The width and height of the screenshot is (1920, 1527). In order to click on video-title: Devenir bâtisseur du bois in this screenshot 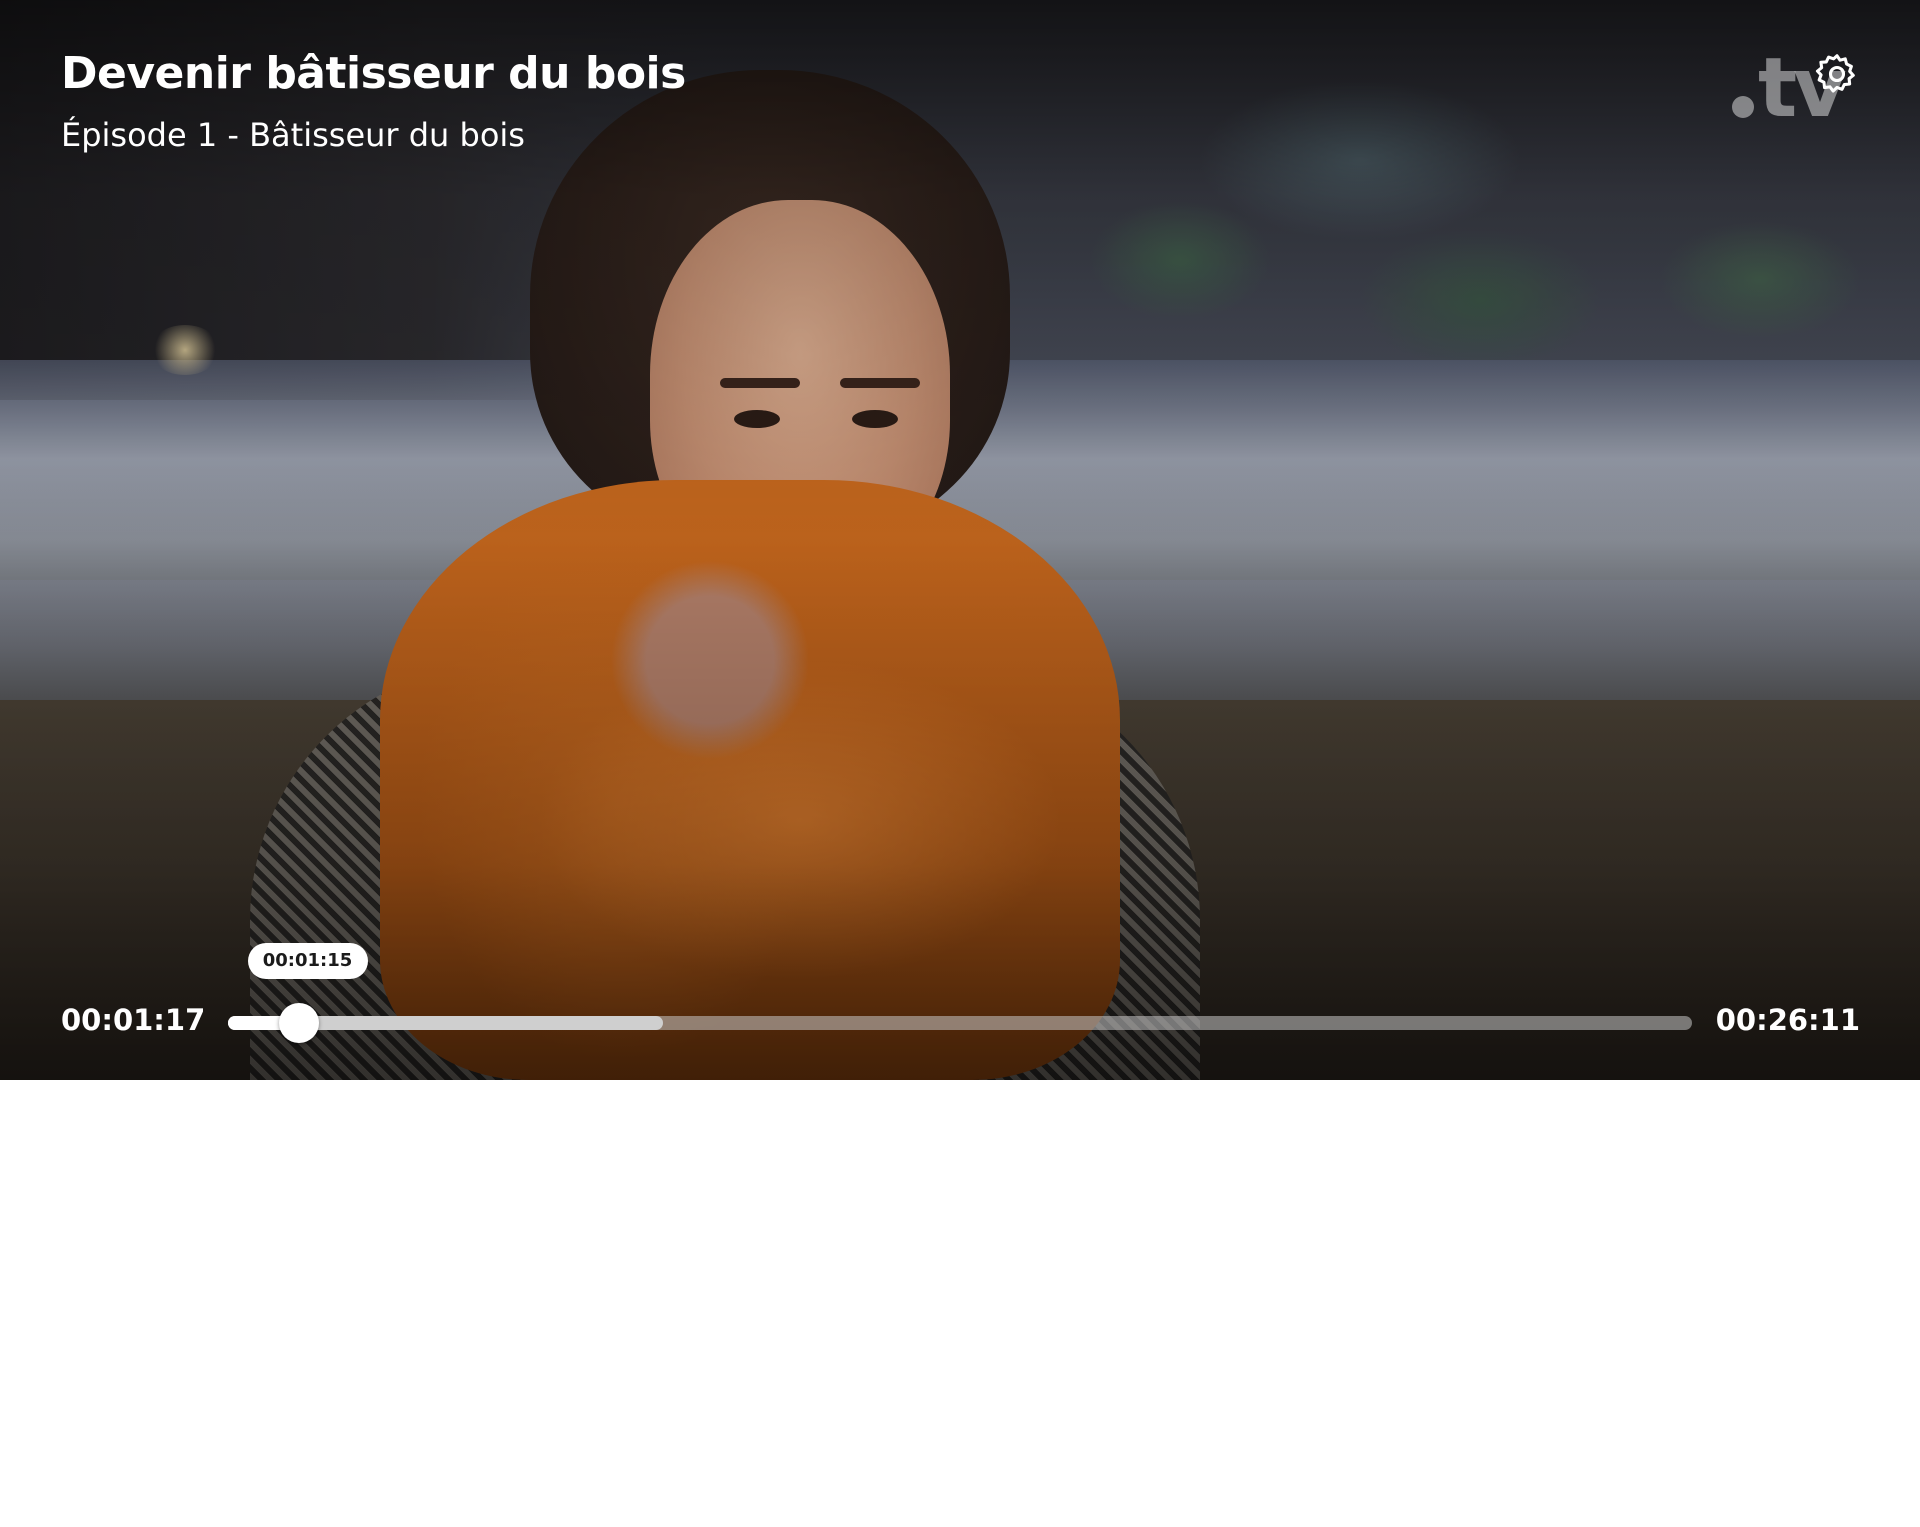, I will do `click(373, 73)`.